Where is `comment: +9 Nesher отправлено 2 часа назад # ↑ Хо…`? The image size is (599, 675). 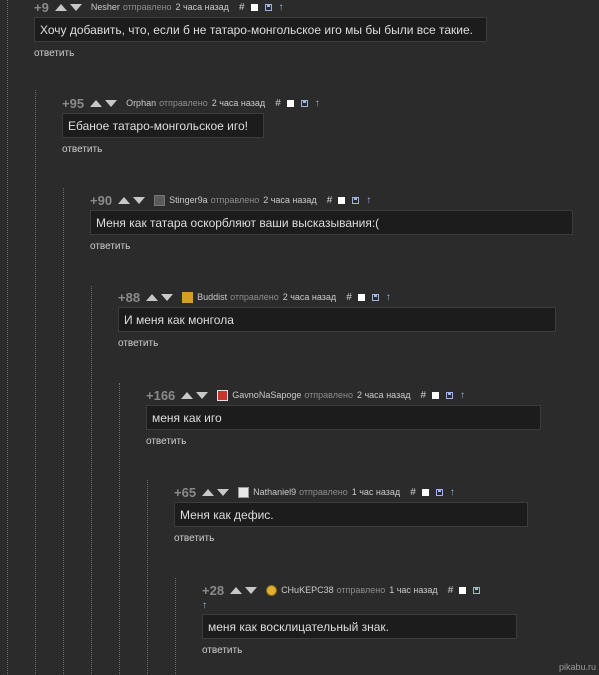 comment: +9 Nesher отправлено 2 часа назад # ↑ Хо… is located at coordinates (260, 30).